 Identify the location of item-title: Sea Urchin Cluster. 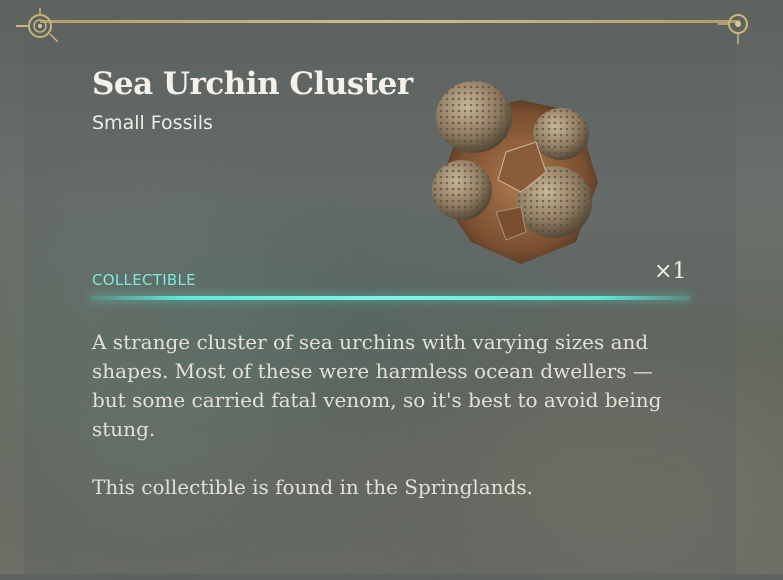
(252, 84).